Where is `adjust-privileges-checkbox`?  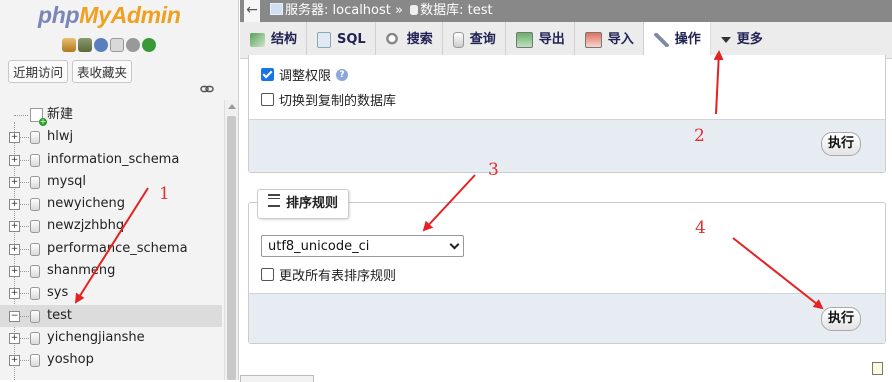 adjust-privileges-checkbox is located at coordinates (267, 74).